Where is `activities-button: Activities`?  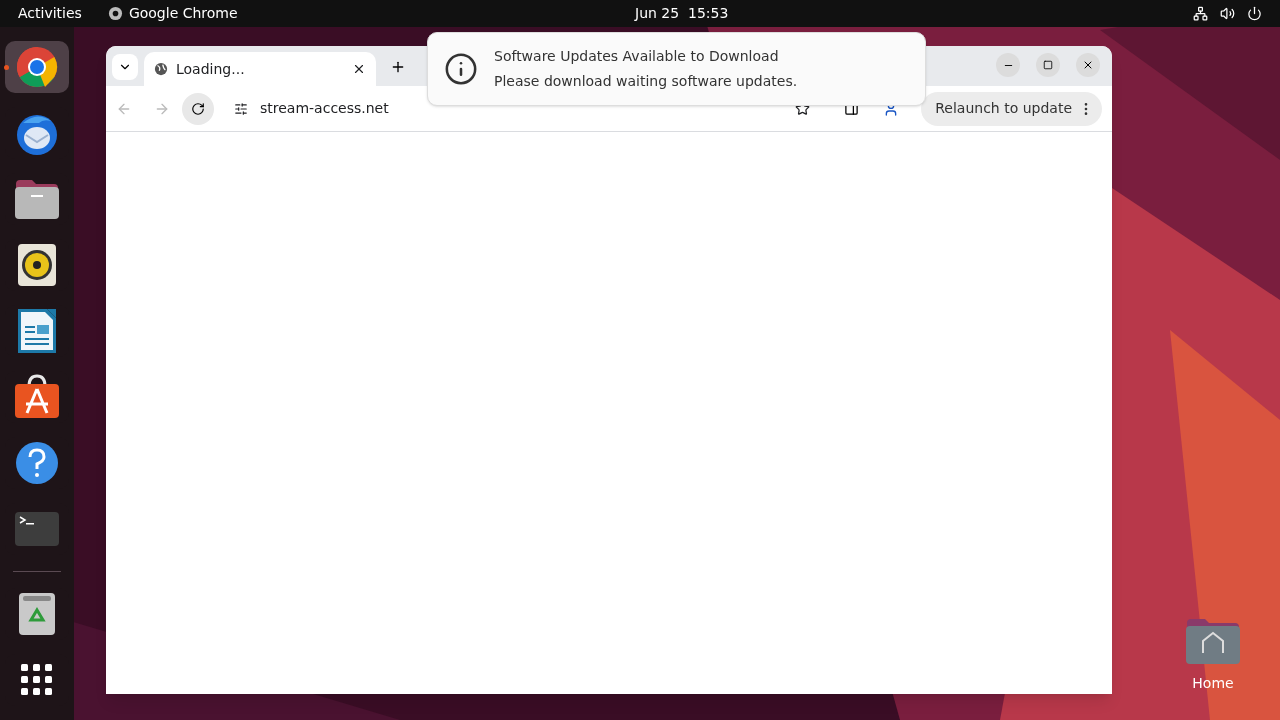
activities-button: Activities is located at coordinates (50, 13).